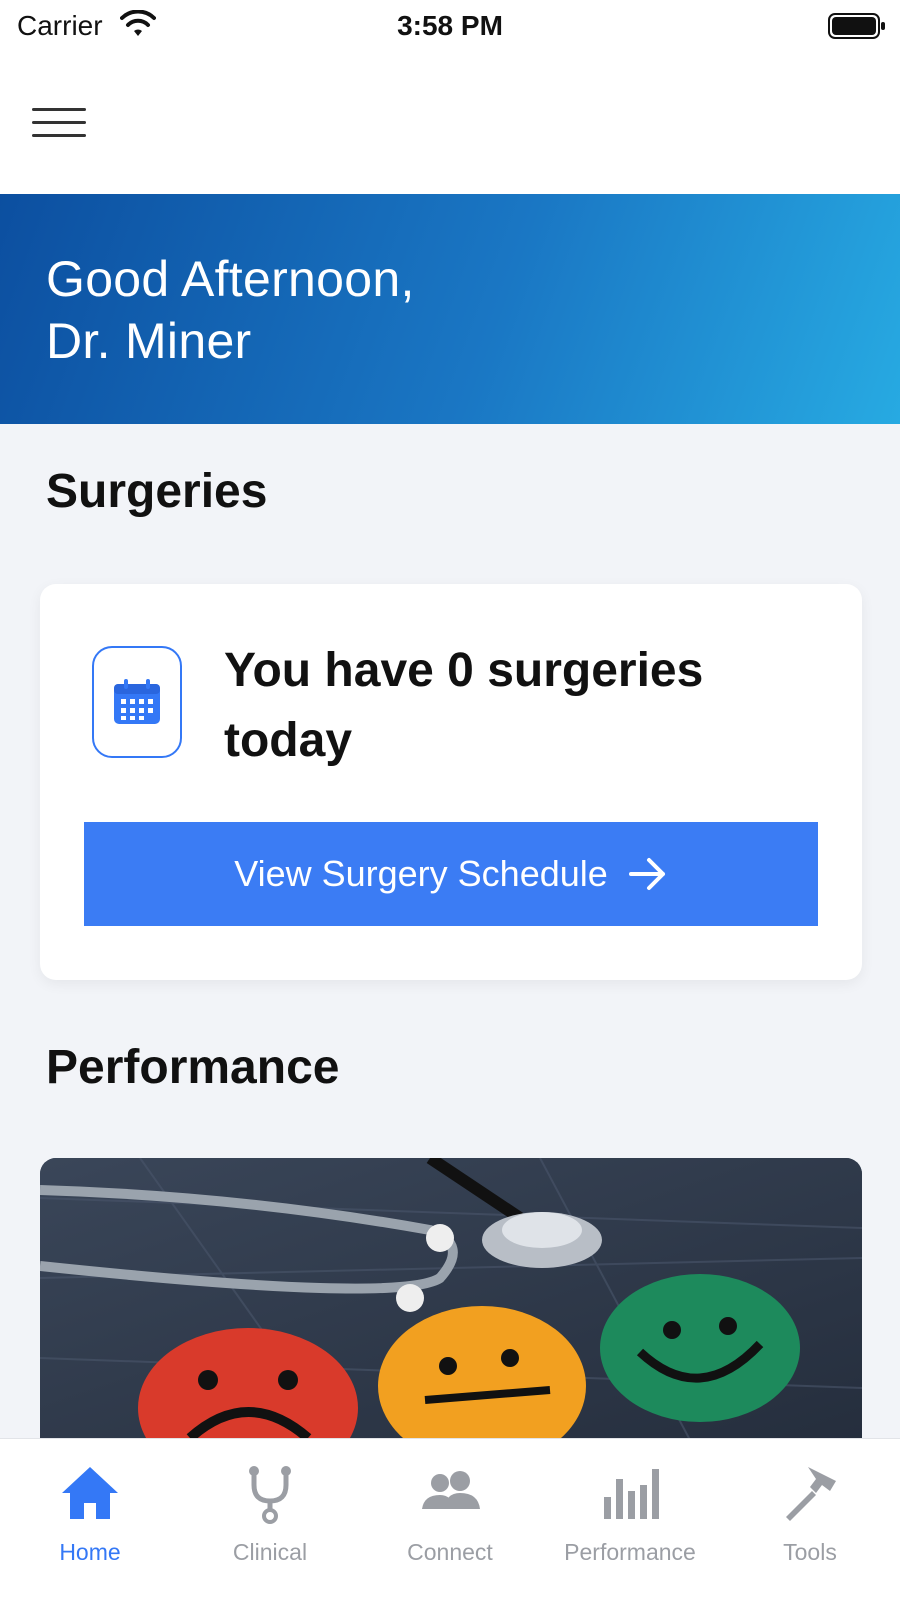 This screenshot has width=900, height=1599. I want to click on bottom-tab-bar: Home Clinical Connect Performance Tools, so click(450, 1518).